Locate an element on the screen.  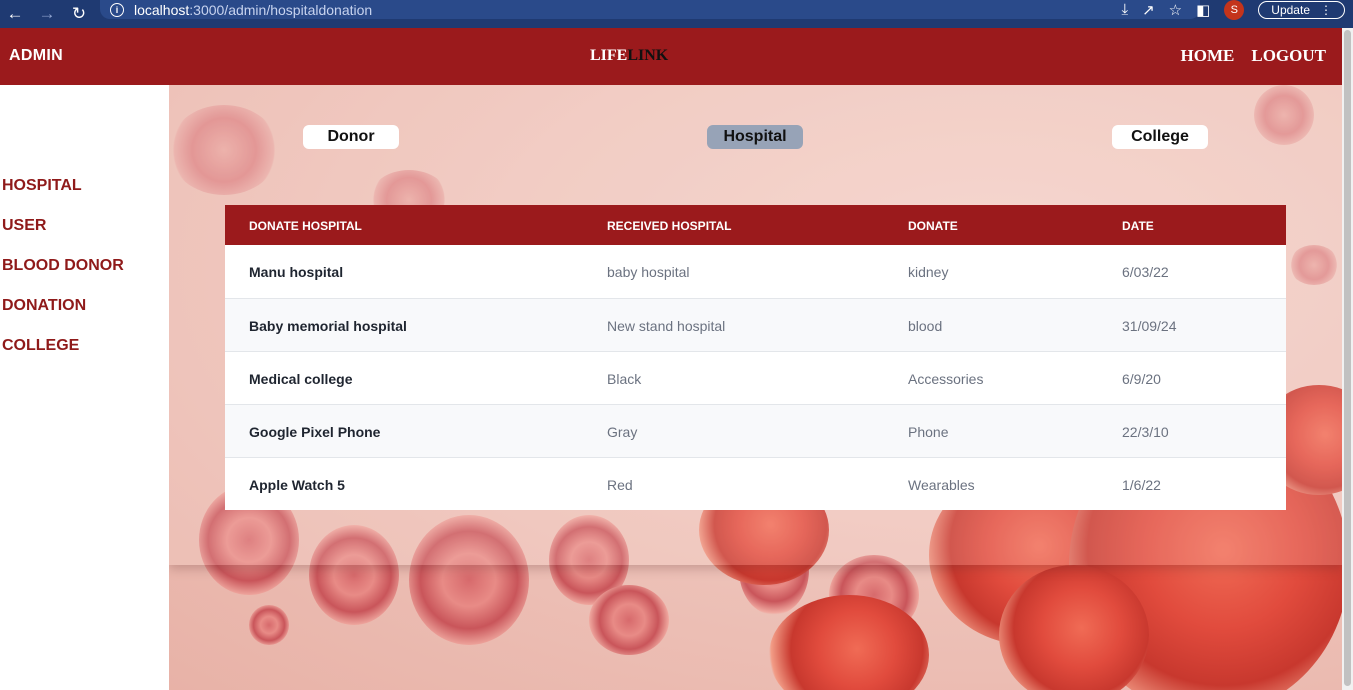
back-arrow-icon: ← is located at coordinates (15, 14).